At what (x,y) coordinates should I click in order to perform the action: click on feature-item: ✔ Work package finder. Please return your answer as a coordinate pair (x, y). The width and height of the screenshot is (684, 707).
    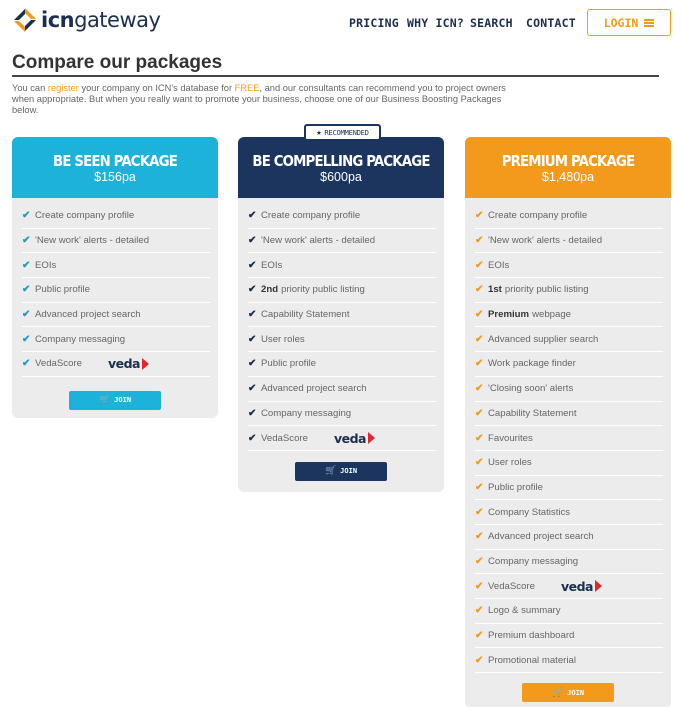
    Looking at the image, I should click on (569, 364).